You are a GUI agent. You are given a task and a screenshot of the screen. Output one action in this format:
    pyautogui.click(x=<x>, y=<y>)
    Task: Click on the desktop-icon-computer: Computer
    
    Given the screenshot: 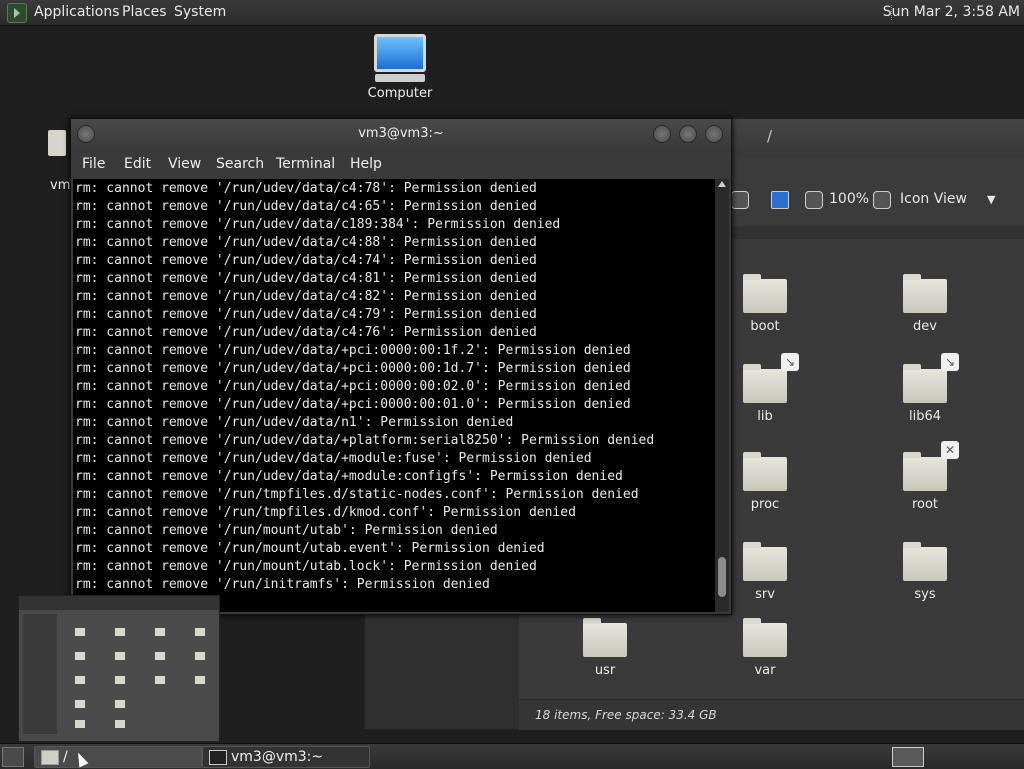 What is the action you would take?
    pyautogui.click(x=400, y=67)
    